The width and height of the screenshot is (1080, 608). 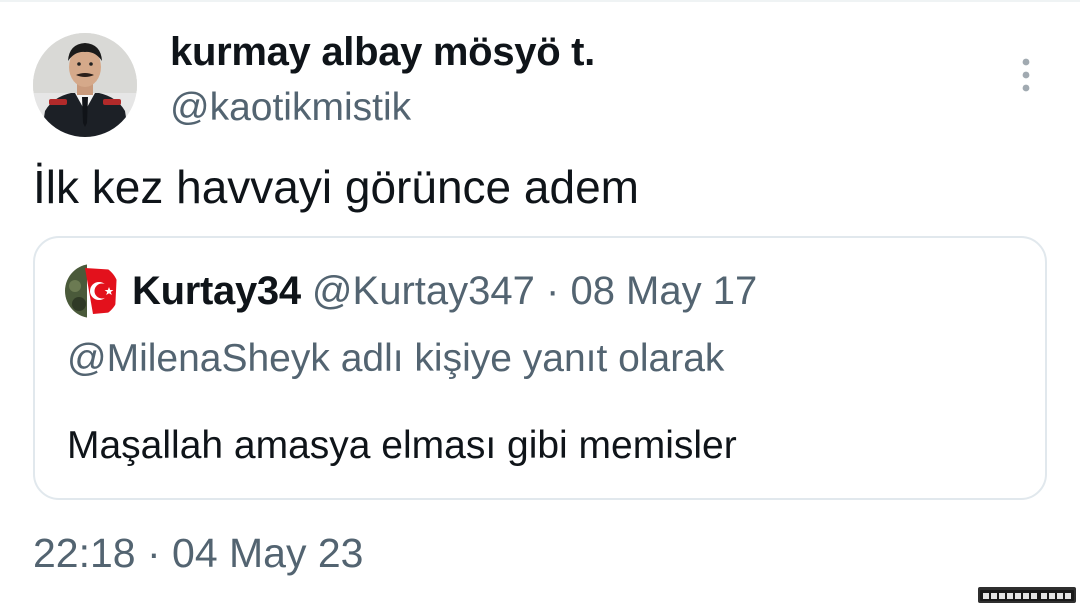 What do you see at coordinates (198, 358) in the screenshot?
I see `reply-mention-link: @MilenaSheyk` at bounding box center [198, 358].